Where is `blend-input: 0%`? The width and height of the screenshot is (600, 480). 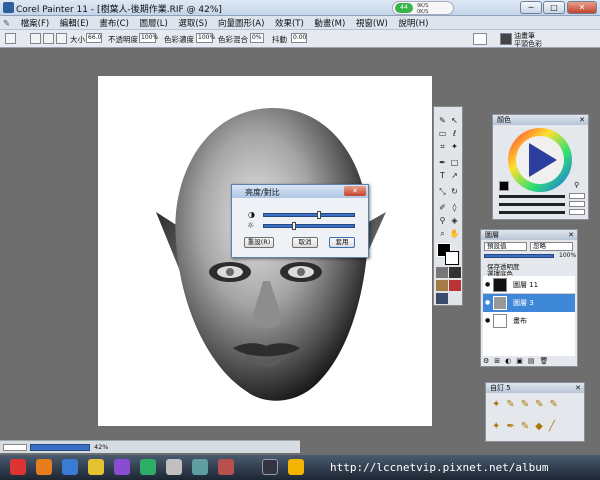 blend-input: 0% is located at coordinates (257, 38).